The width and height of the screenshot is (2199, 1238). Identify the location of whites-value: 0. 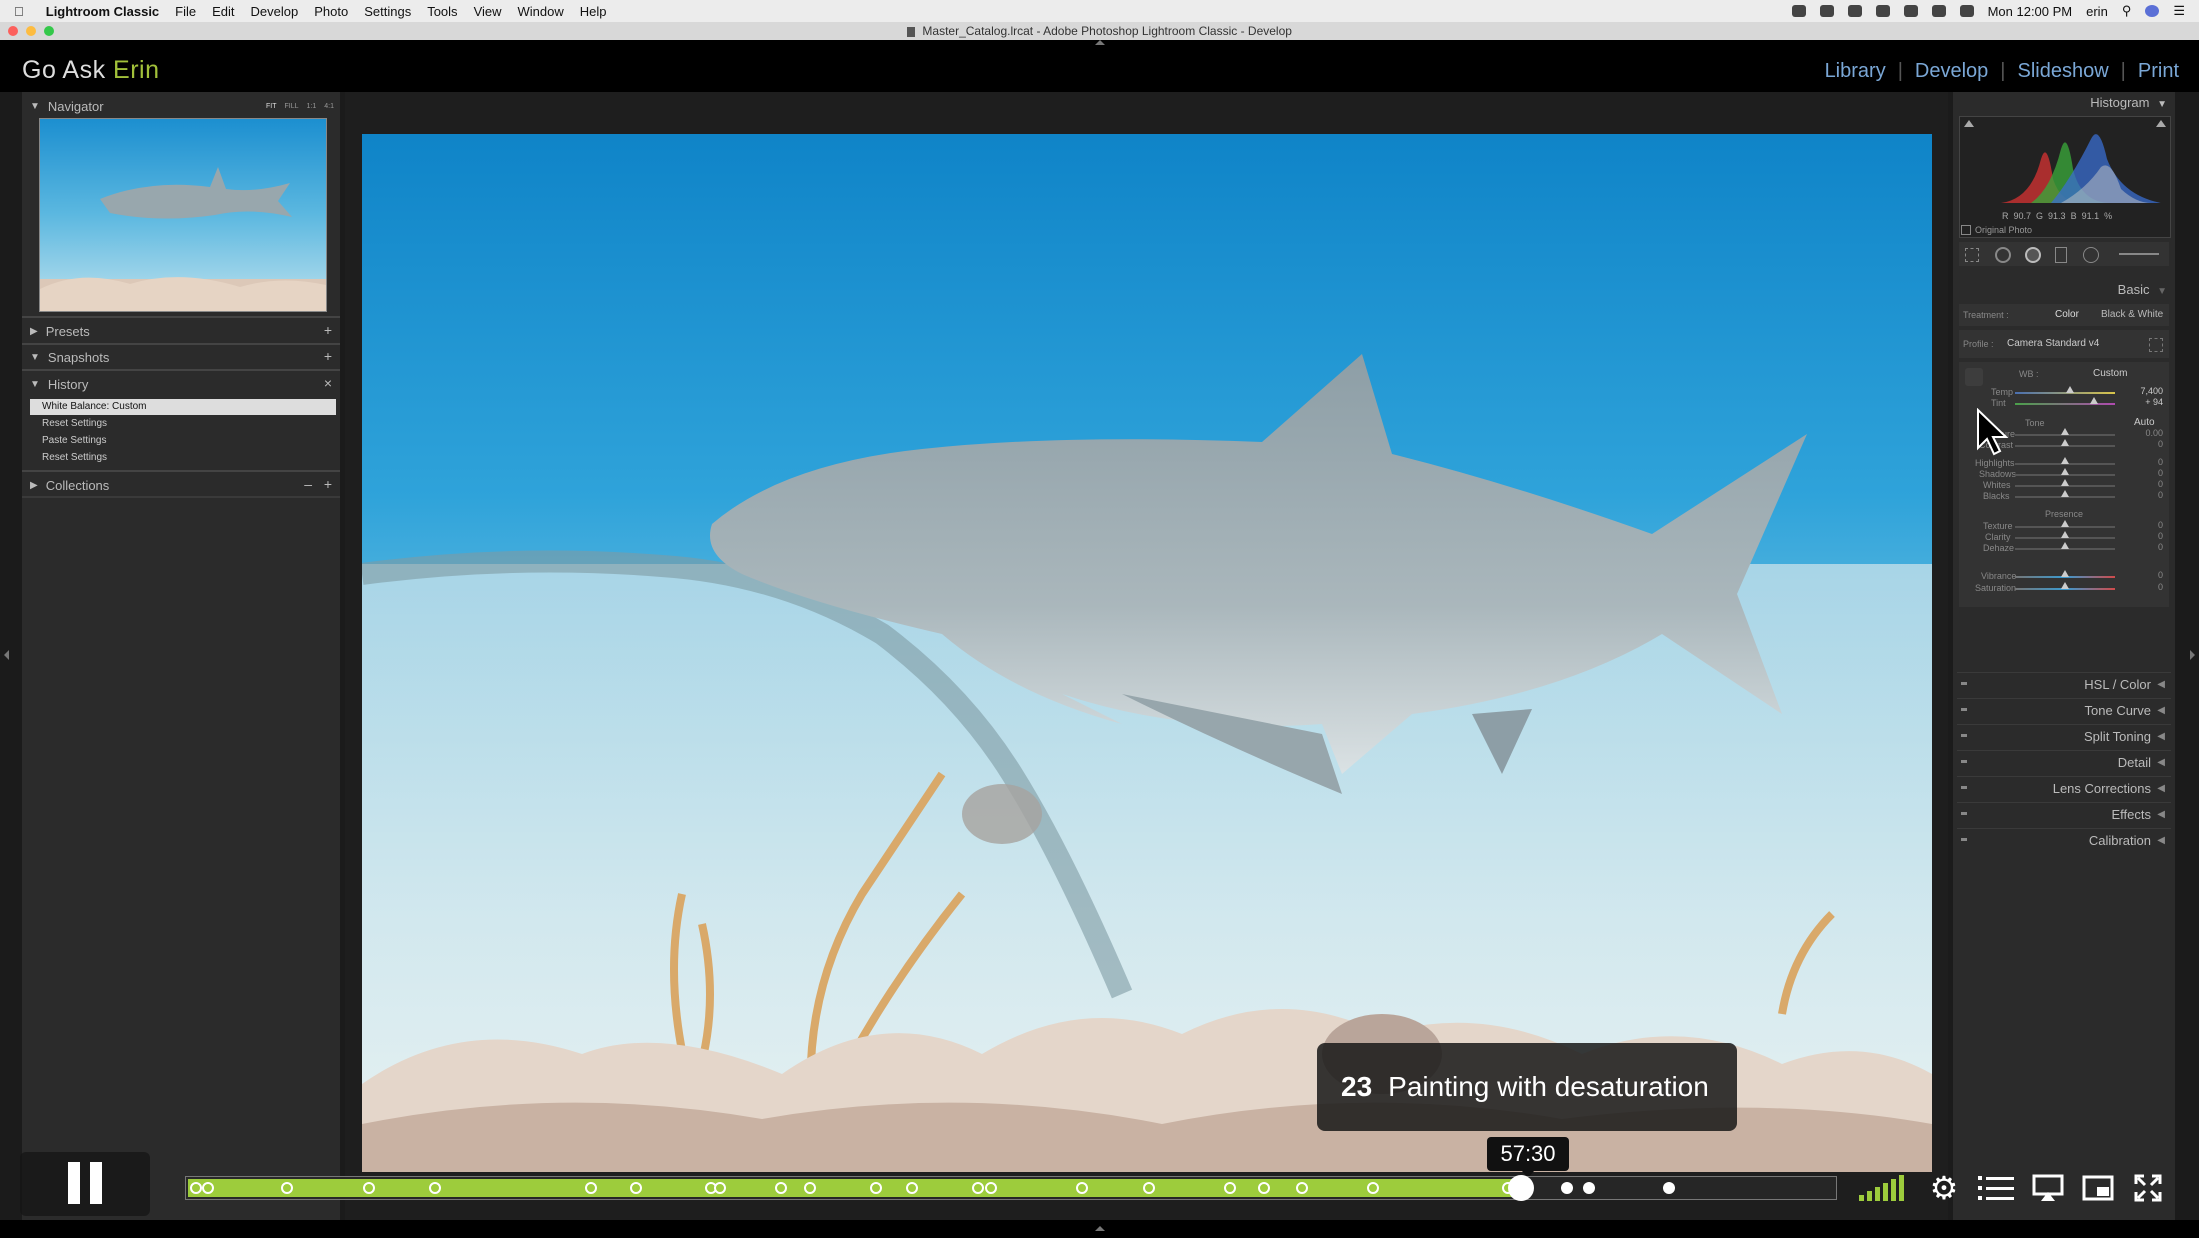
(2141, 484).